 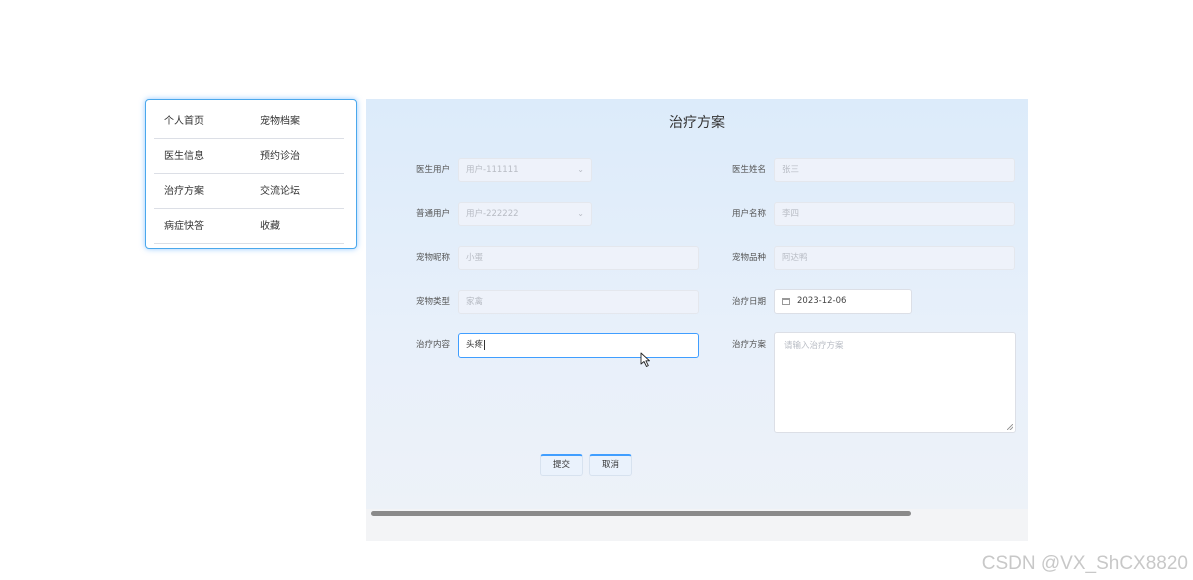 I want to click on treat-plan-placeholder: 请输入治疗方案, so click(x=814, y=346).